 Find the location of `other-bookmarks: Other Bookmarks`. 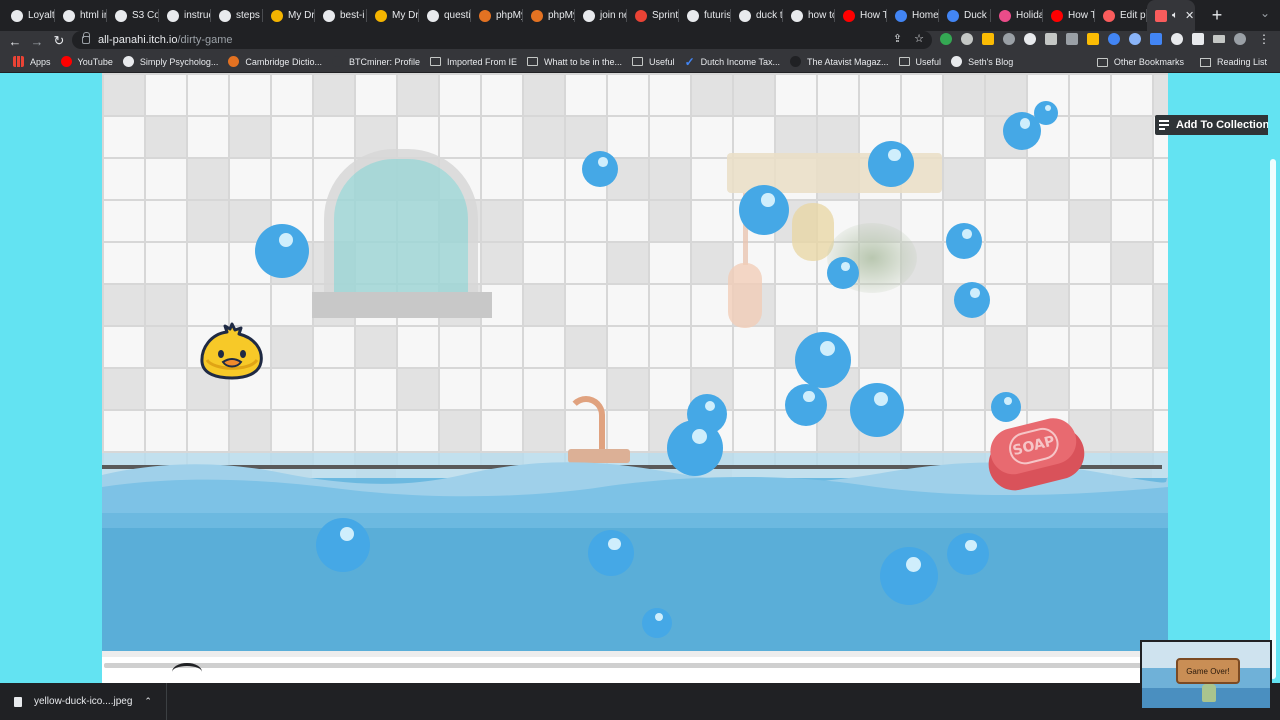

other-bookmarks: Other Bookmarks is located at coordinates (1140, 62).